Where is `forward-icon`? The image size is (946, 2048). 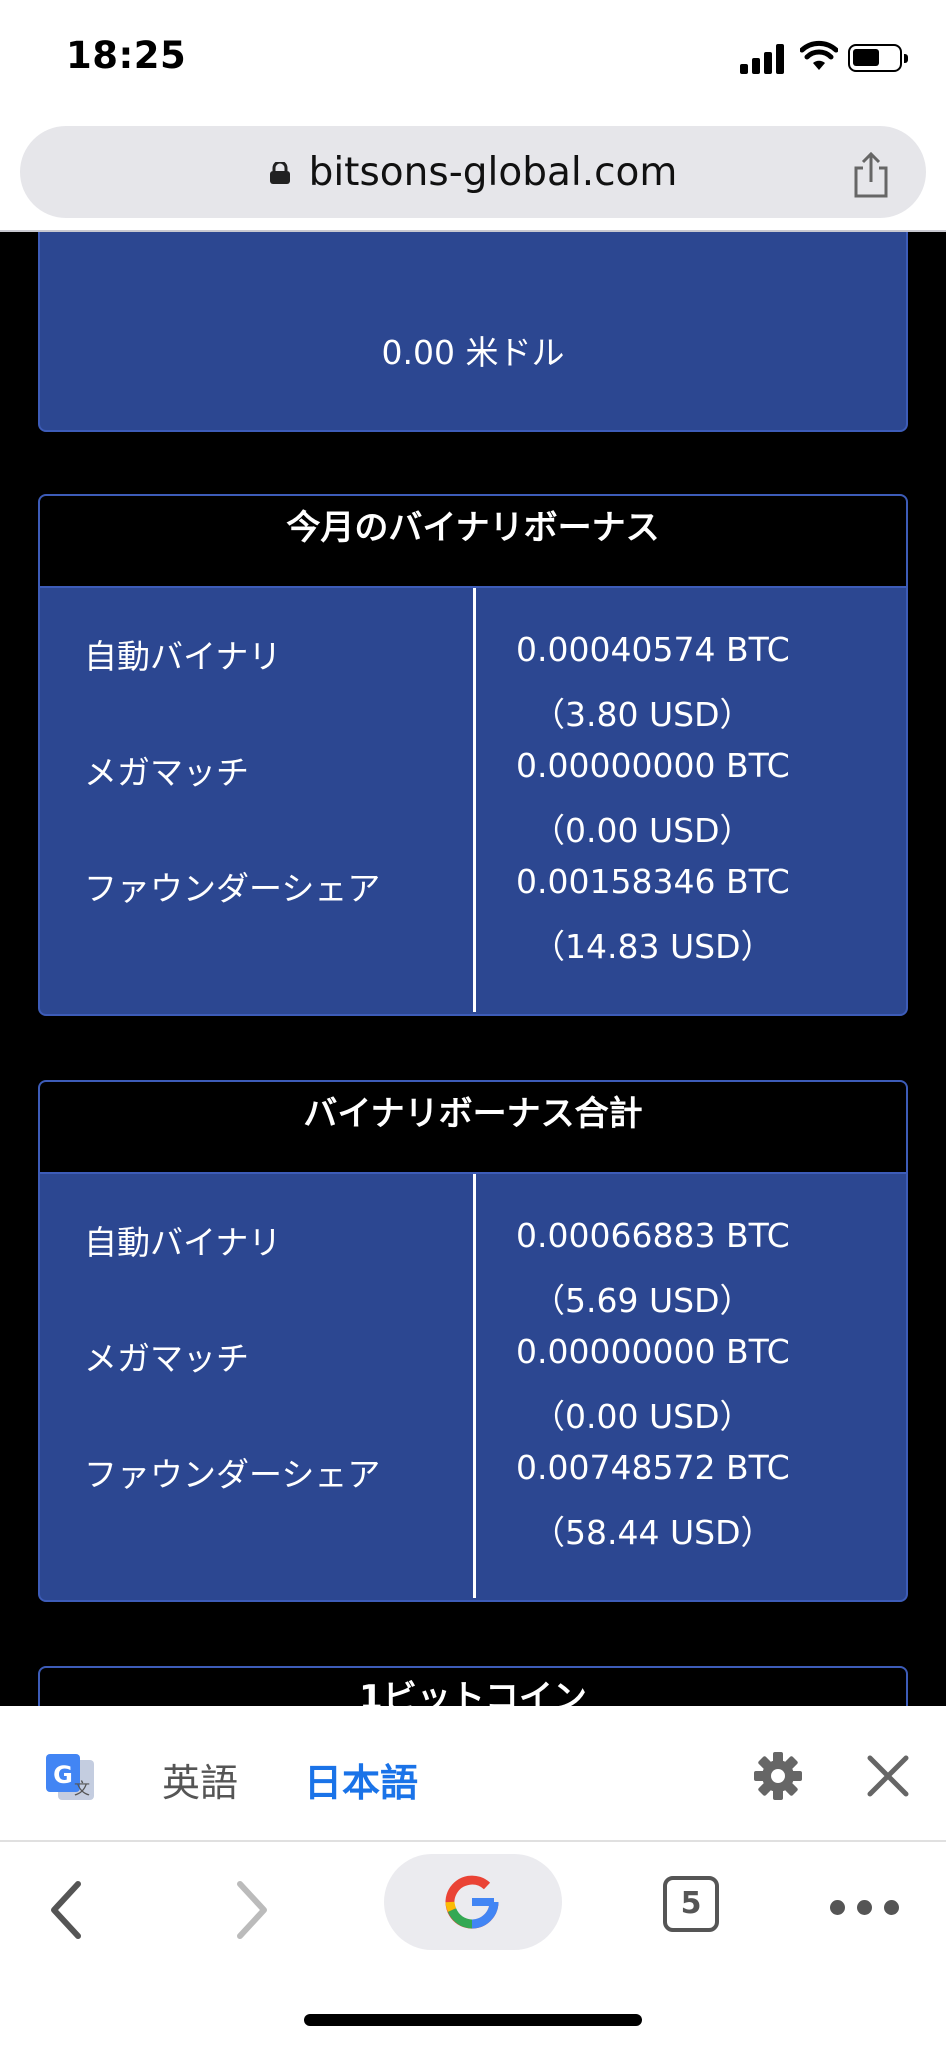
forward-icon is located at coordinates (252, 1910).